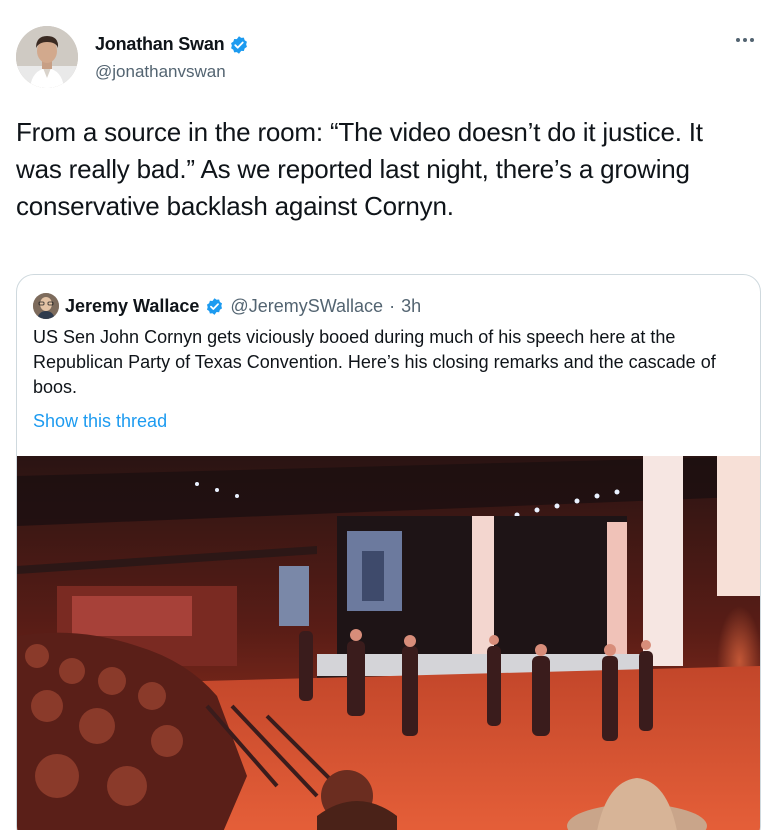 This screenshot has height=830, width=768. Describe the element at coordinates (47, 57) in the screenshot. I see `author-avatar` at that location.